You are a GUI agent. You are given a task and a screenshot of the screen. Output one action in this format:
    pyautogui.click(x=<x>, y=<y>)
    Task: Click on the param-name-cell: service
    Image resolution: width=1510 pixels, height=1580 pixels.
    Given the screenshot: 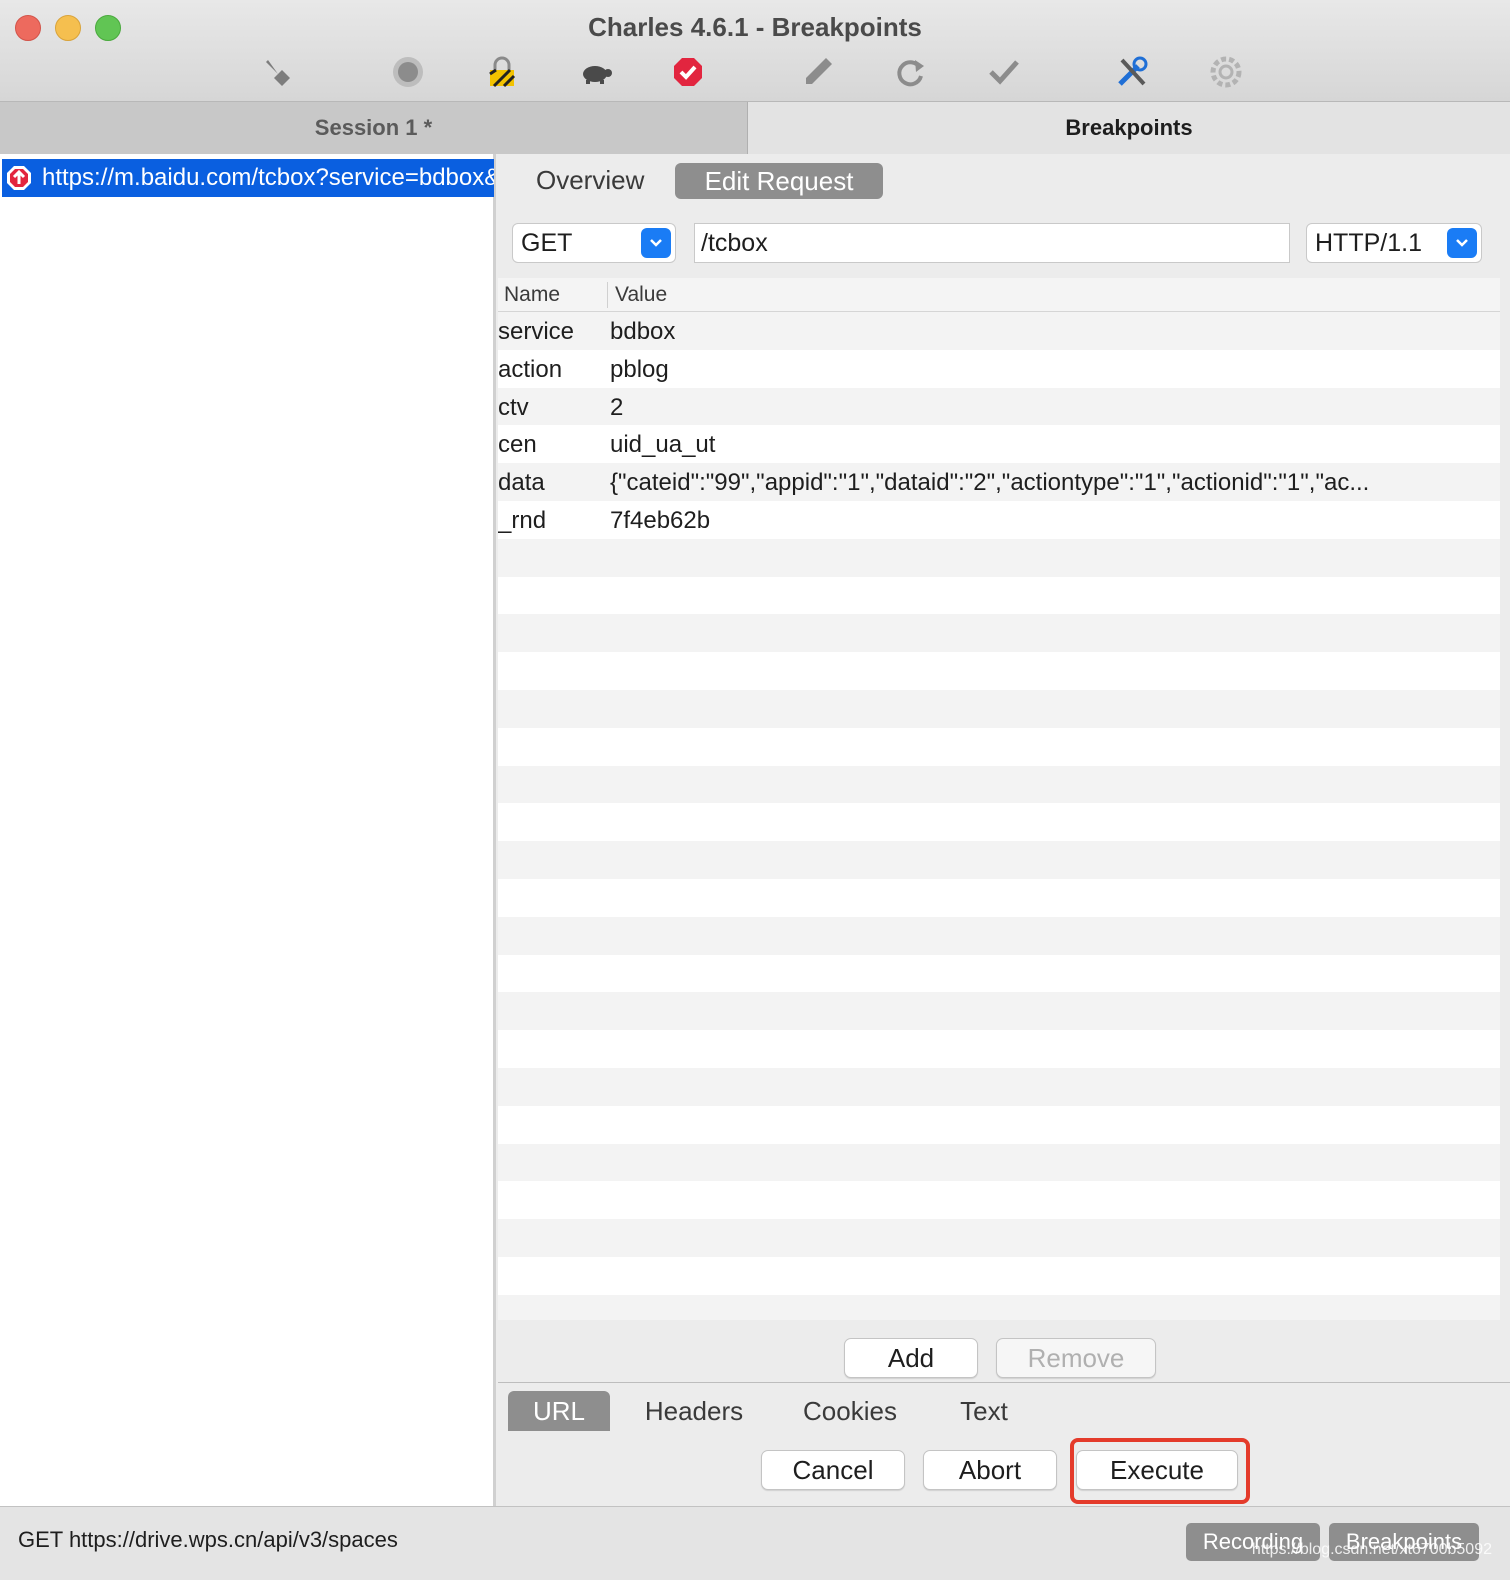 What is the action you would take?
    pyautogui.click(x=536, y=332)
    